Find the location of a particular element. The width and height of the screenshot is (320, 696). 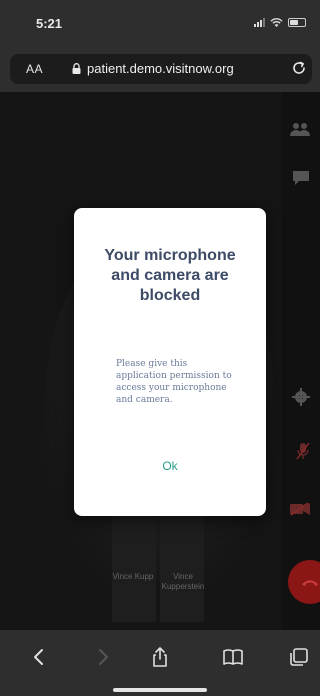

url-text: patient.demo.visitnow.org is located at coordinates (160, 68).